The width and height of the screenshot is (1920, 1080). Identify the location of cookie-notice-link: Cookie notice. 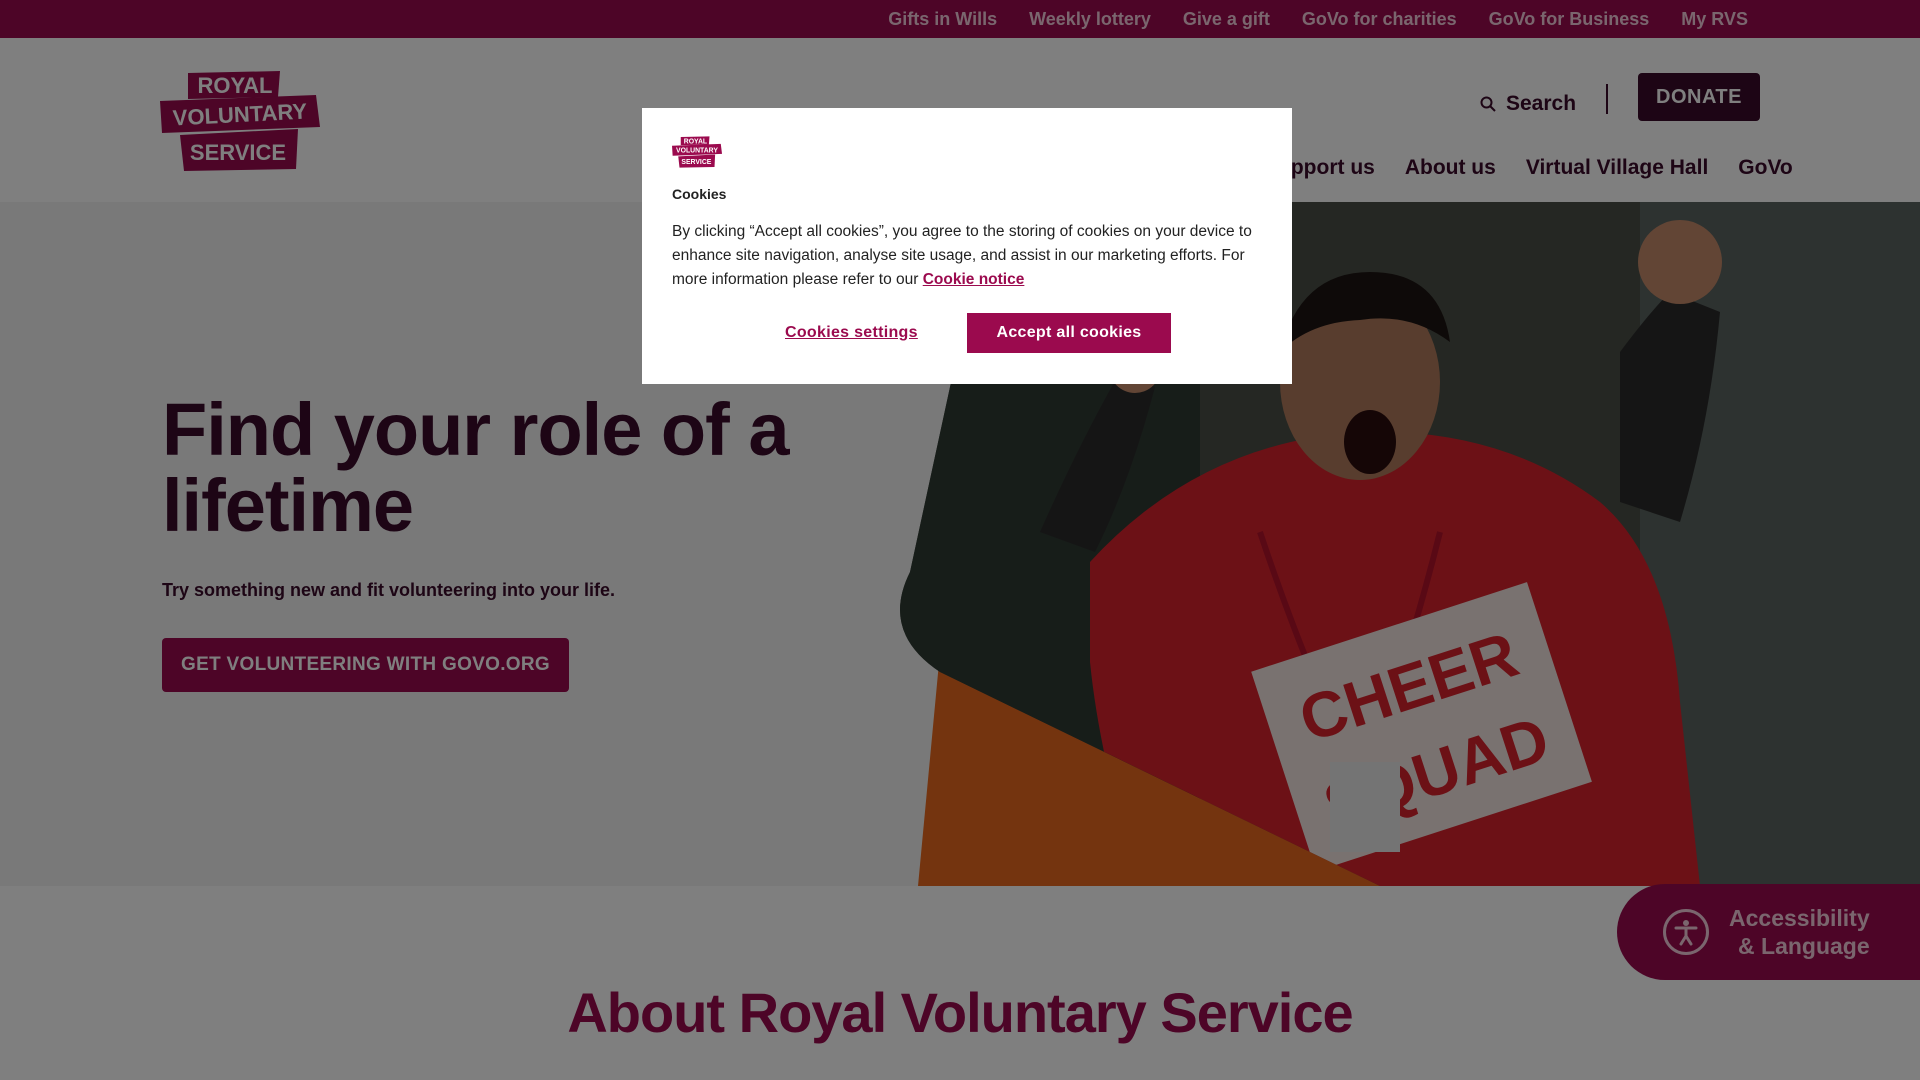
(974, 279).